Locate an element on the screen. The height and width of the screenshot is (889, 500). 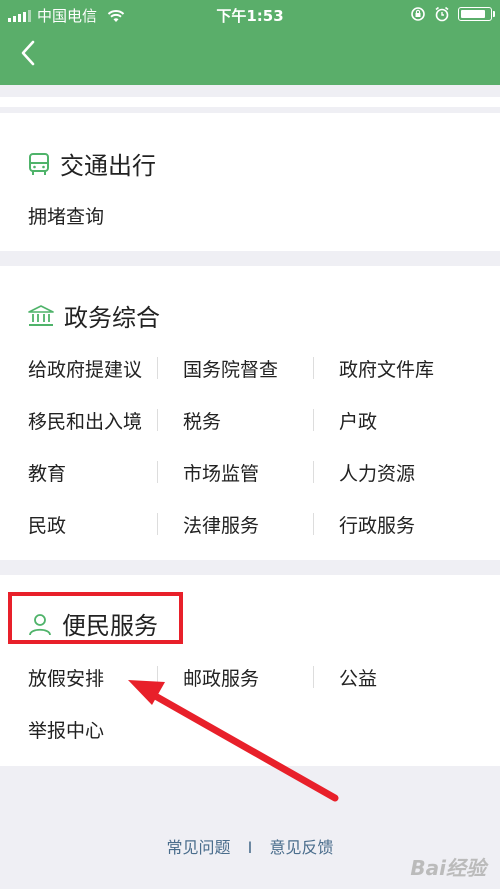
annotation-arrow-icon is located at coordinates (233, 741).